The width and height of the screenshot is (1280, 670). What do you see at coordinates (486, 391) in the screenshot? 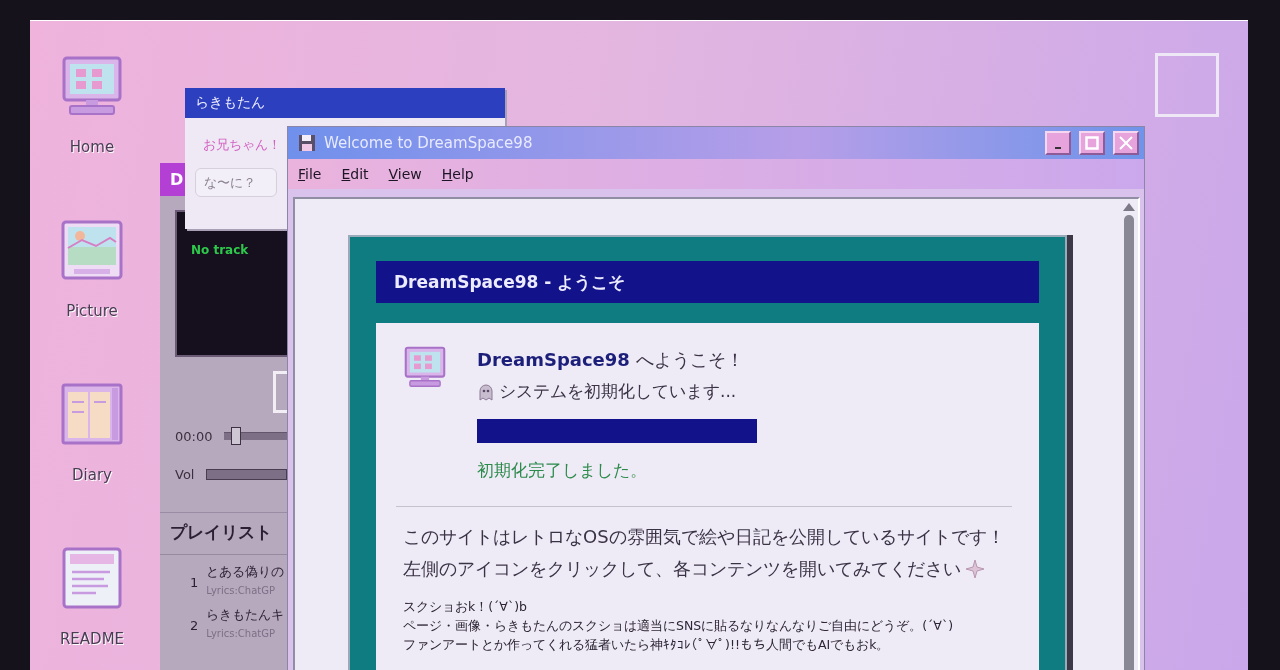
I see `ghost-icon` at bounding box center [486, 391].